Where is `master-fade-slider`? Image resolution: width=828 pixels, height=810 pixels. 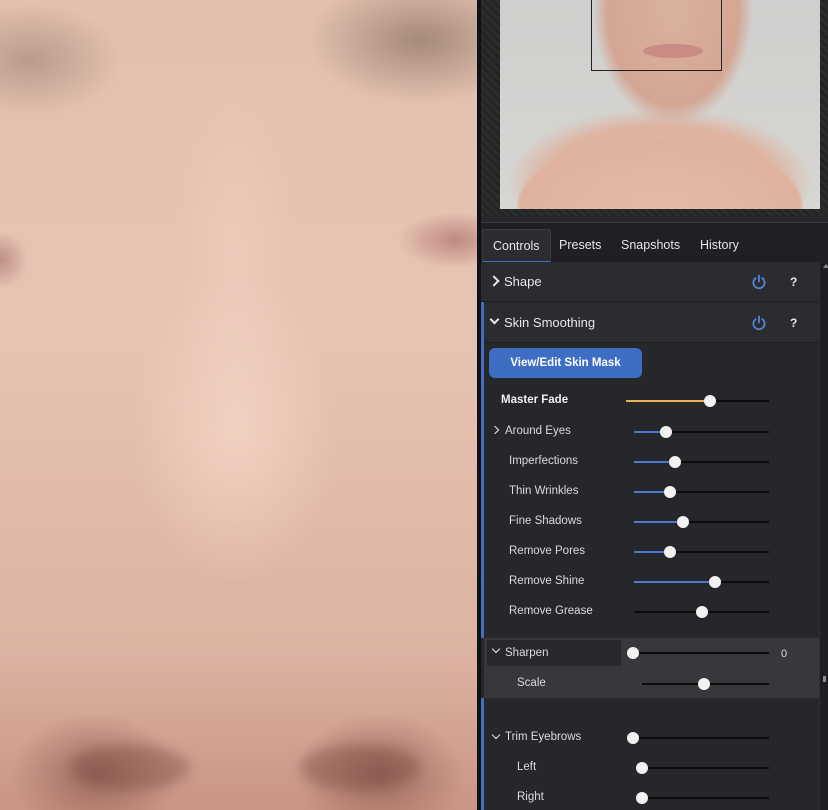 master-fade-slider is located at coordinates (697, 401).